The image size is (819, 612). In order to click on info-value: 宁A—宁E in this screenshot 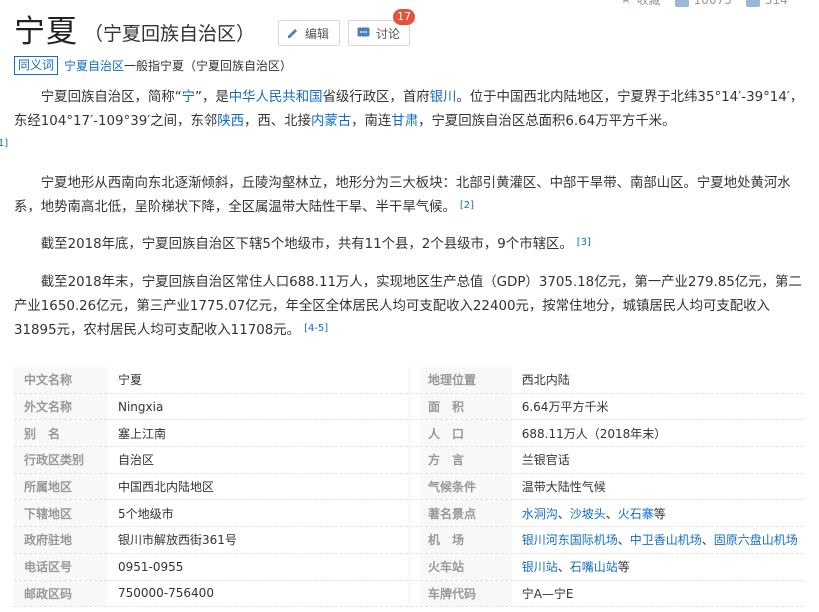, I will do `click(657, 593)`.